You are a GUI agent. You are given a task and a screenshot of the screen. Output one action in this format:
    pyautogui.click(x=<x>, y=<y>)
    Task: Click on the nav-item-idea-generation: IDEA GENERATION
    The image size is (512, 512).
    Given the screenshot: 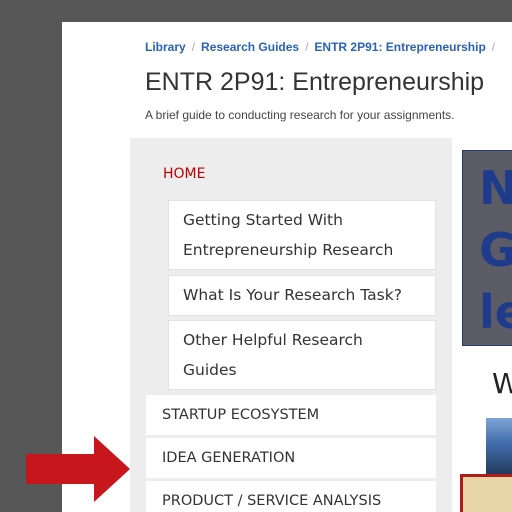 What is the action you would take?
    pyautogui.click(x=291, y=458)
    